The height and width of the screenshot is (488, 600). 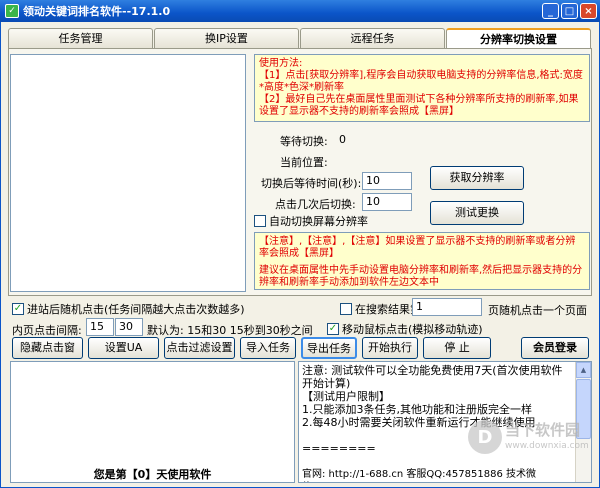 I want to click on interval-label: 内页点击间隔:, so click(x=47, y=330).